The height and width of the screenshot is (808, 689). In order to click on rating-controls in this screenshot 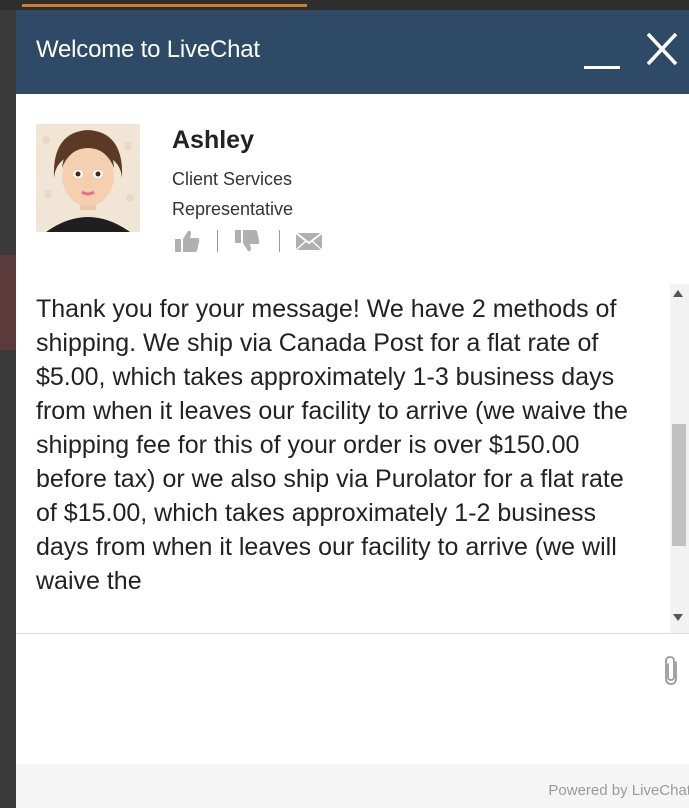, I will do `click(262, 241)`.